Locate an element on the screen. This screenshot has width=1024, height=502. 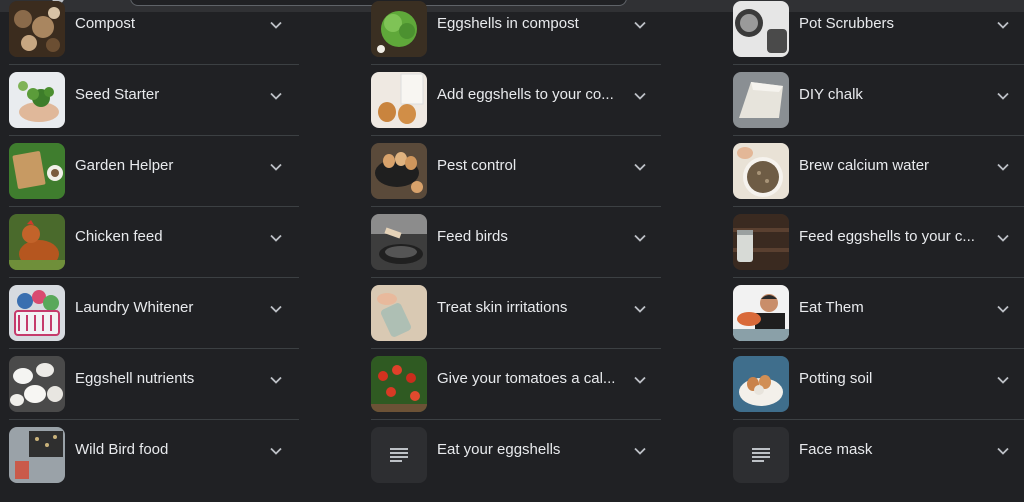
item-label: Eggshell nutrients is located at coordinates (135, 378).